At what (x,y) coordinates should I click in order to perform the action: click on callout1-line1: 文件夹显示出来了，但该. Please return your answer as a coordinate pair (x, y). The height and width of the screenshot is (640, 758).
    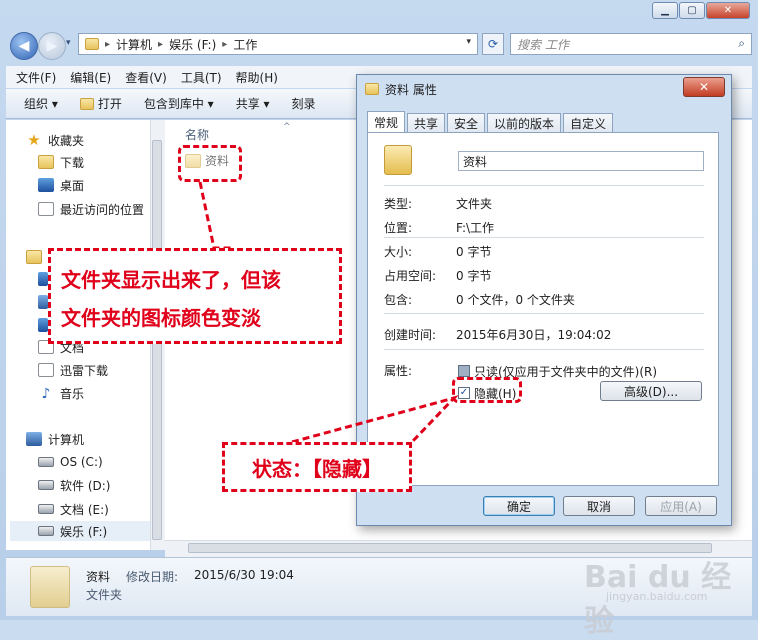
    Looking at the image, I should click on (171, 280).